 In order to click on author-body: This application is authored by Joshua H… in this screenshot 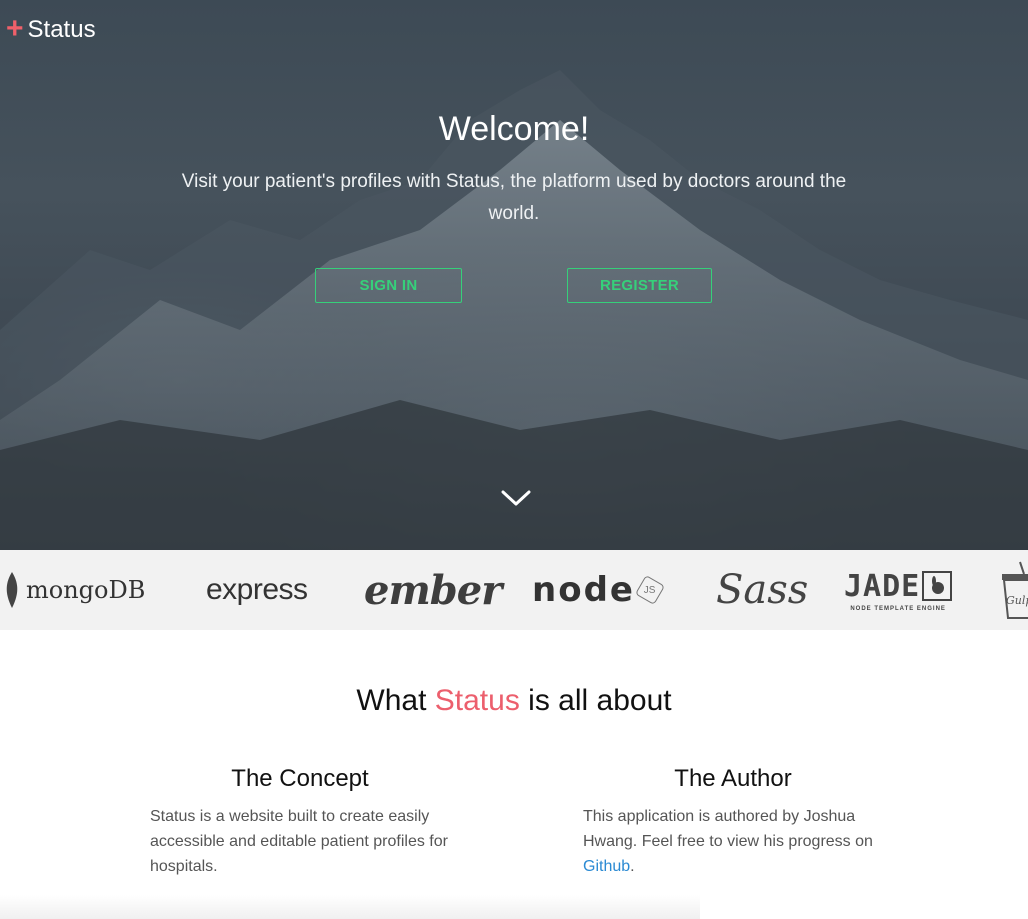, I will do `click(728, 841)`.